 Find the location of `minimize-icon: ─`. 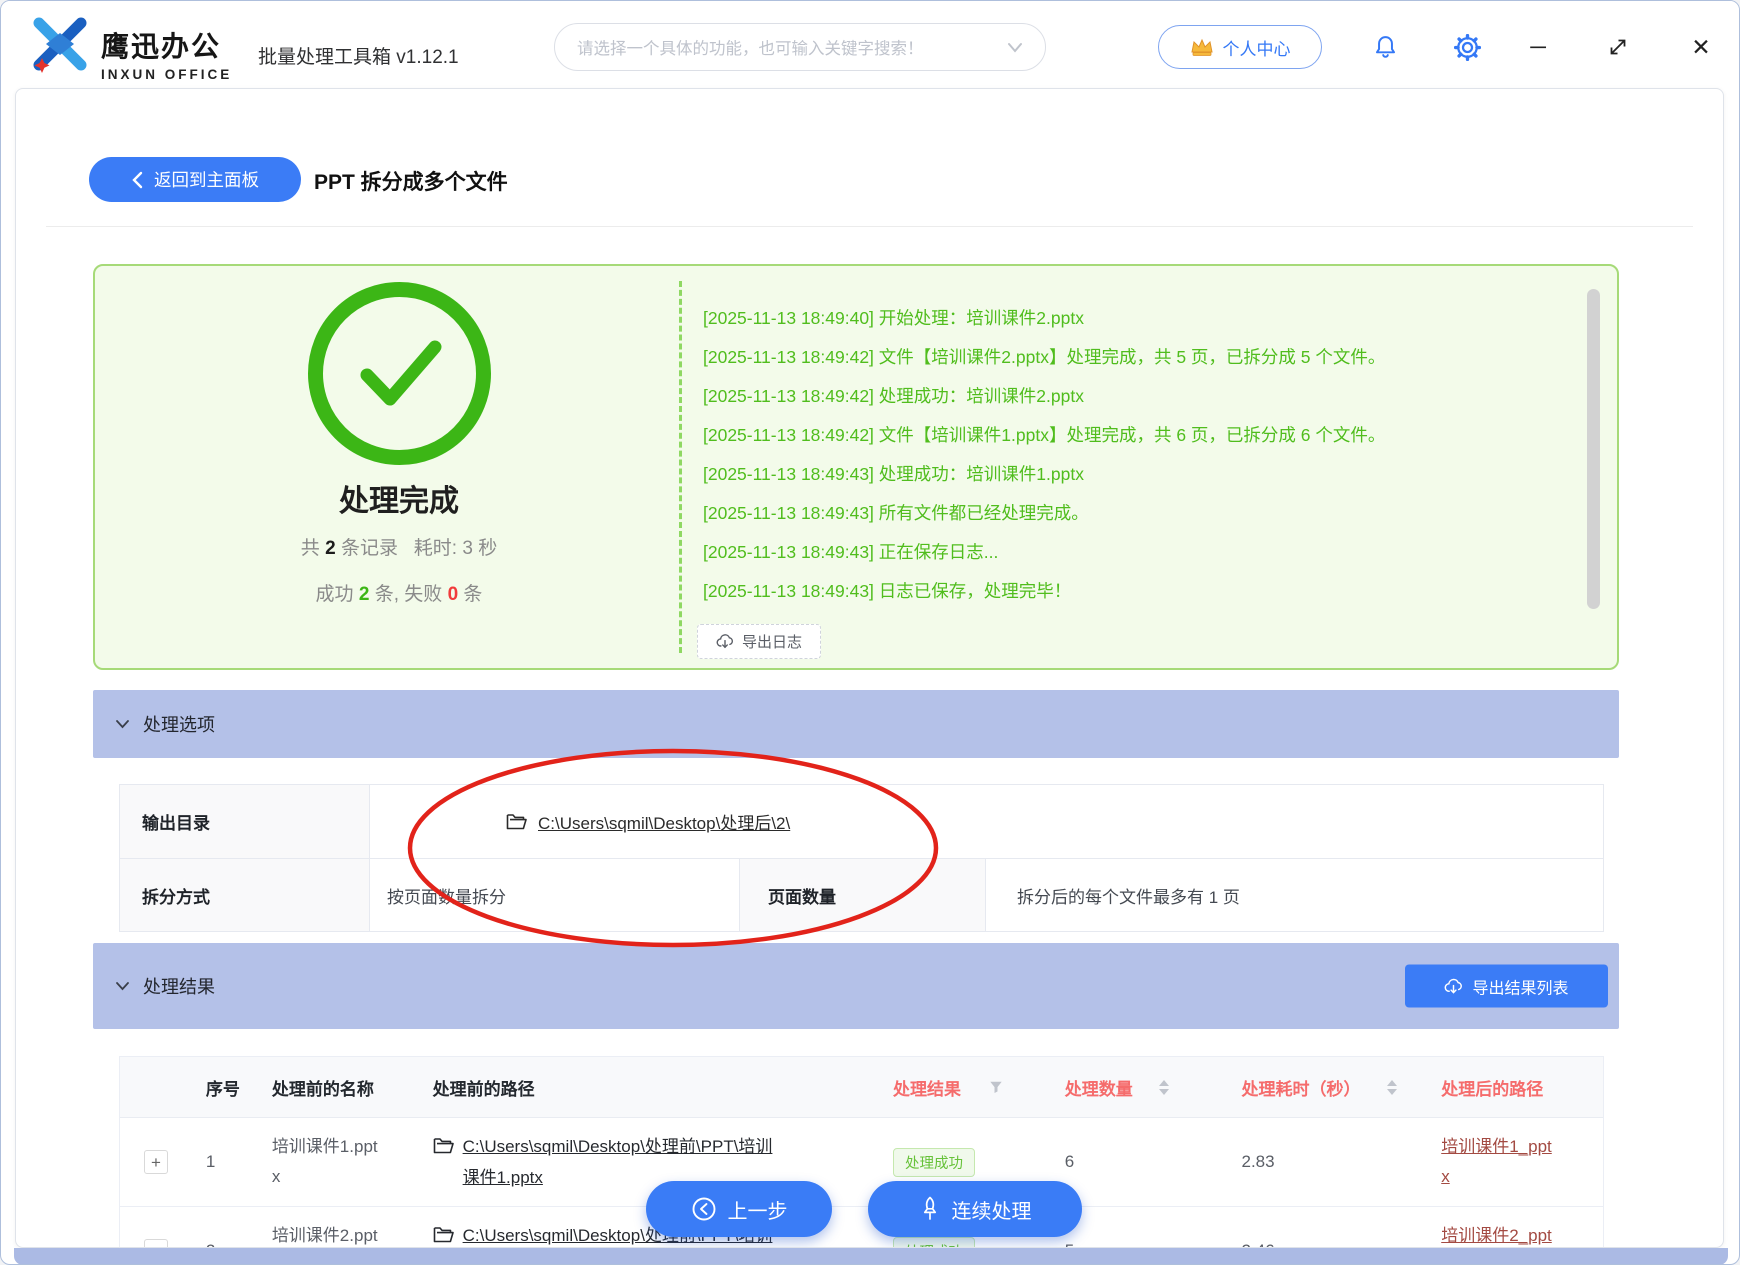

minimize-icon: ─ is located at coordinates (1538, 46).